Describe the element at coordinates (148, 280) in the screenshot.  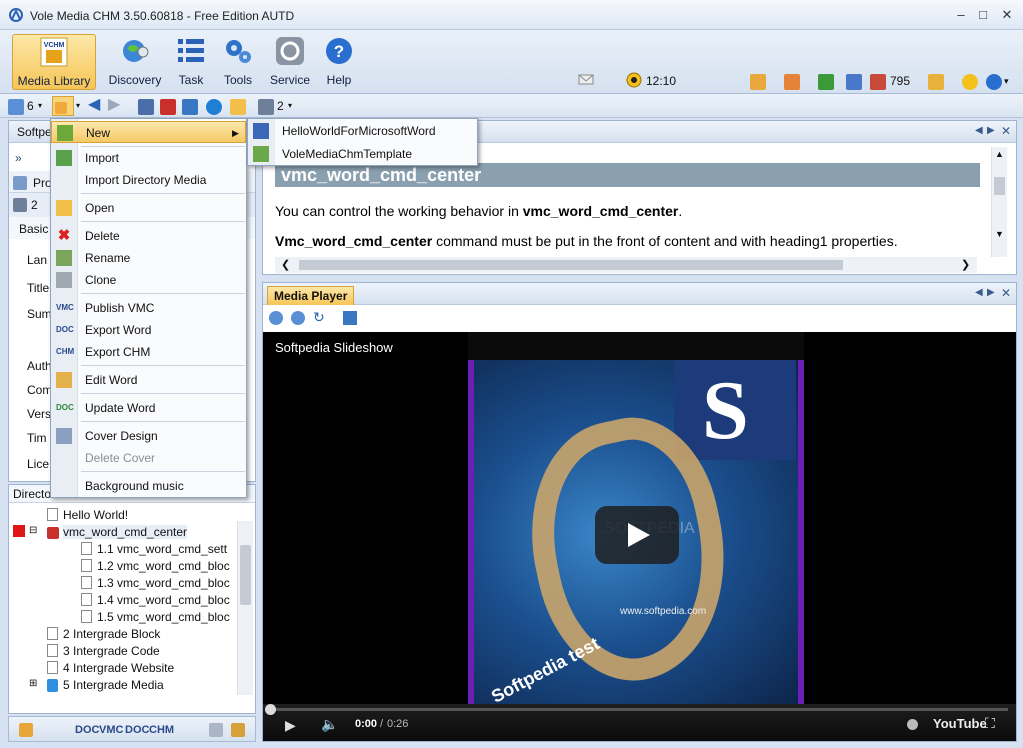
I see `menu-item-clone: Clone` at that location.